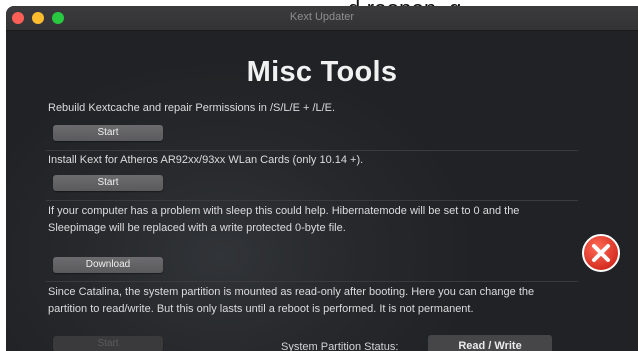 This screenshot has width=638, height=351. I want to click on page-title: Misc Tools, so click(322, 72).